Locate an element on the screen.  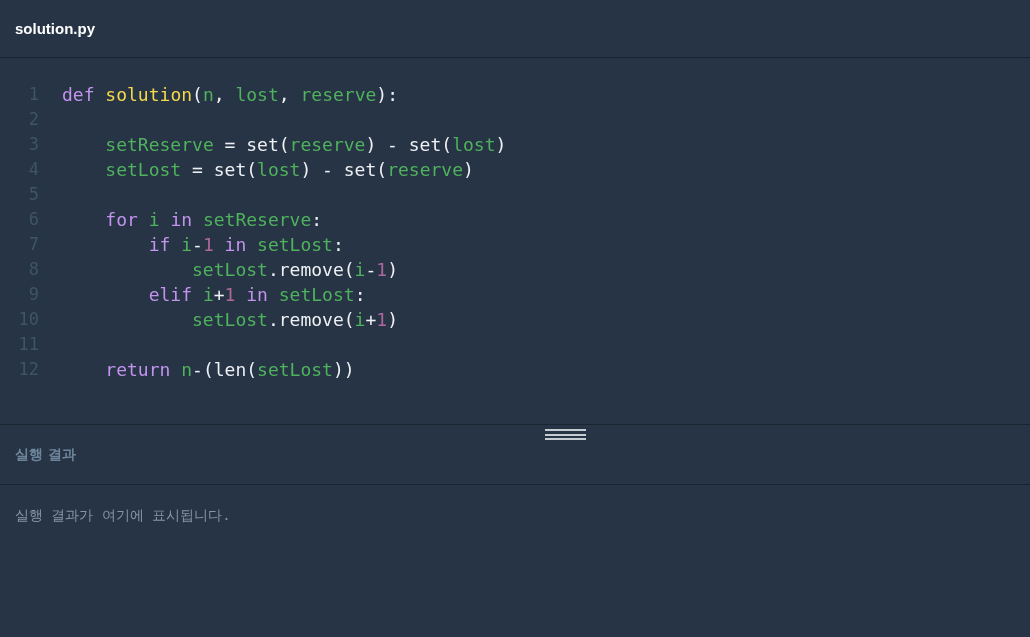
code-keyword: def is located at coordinates (79, 95).